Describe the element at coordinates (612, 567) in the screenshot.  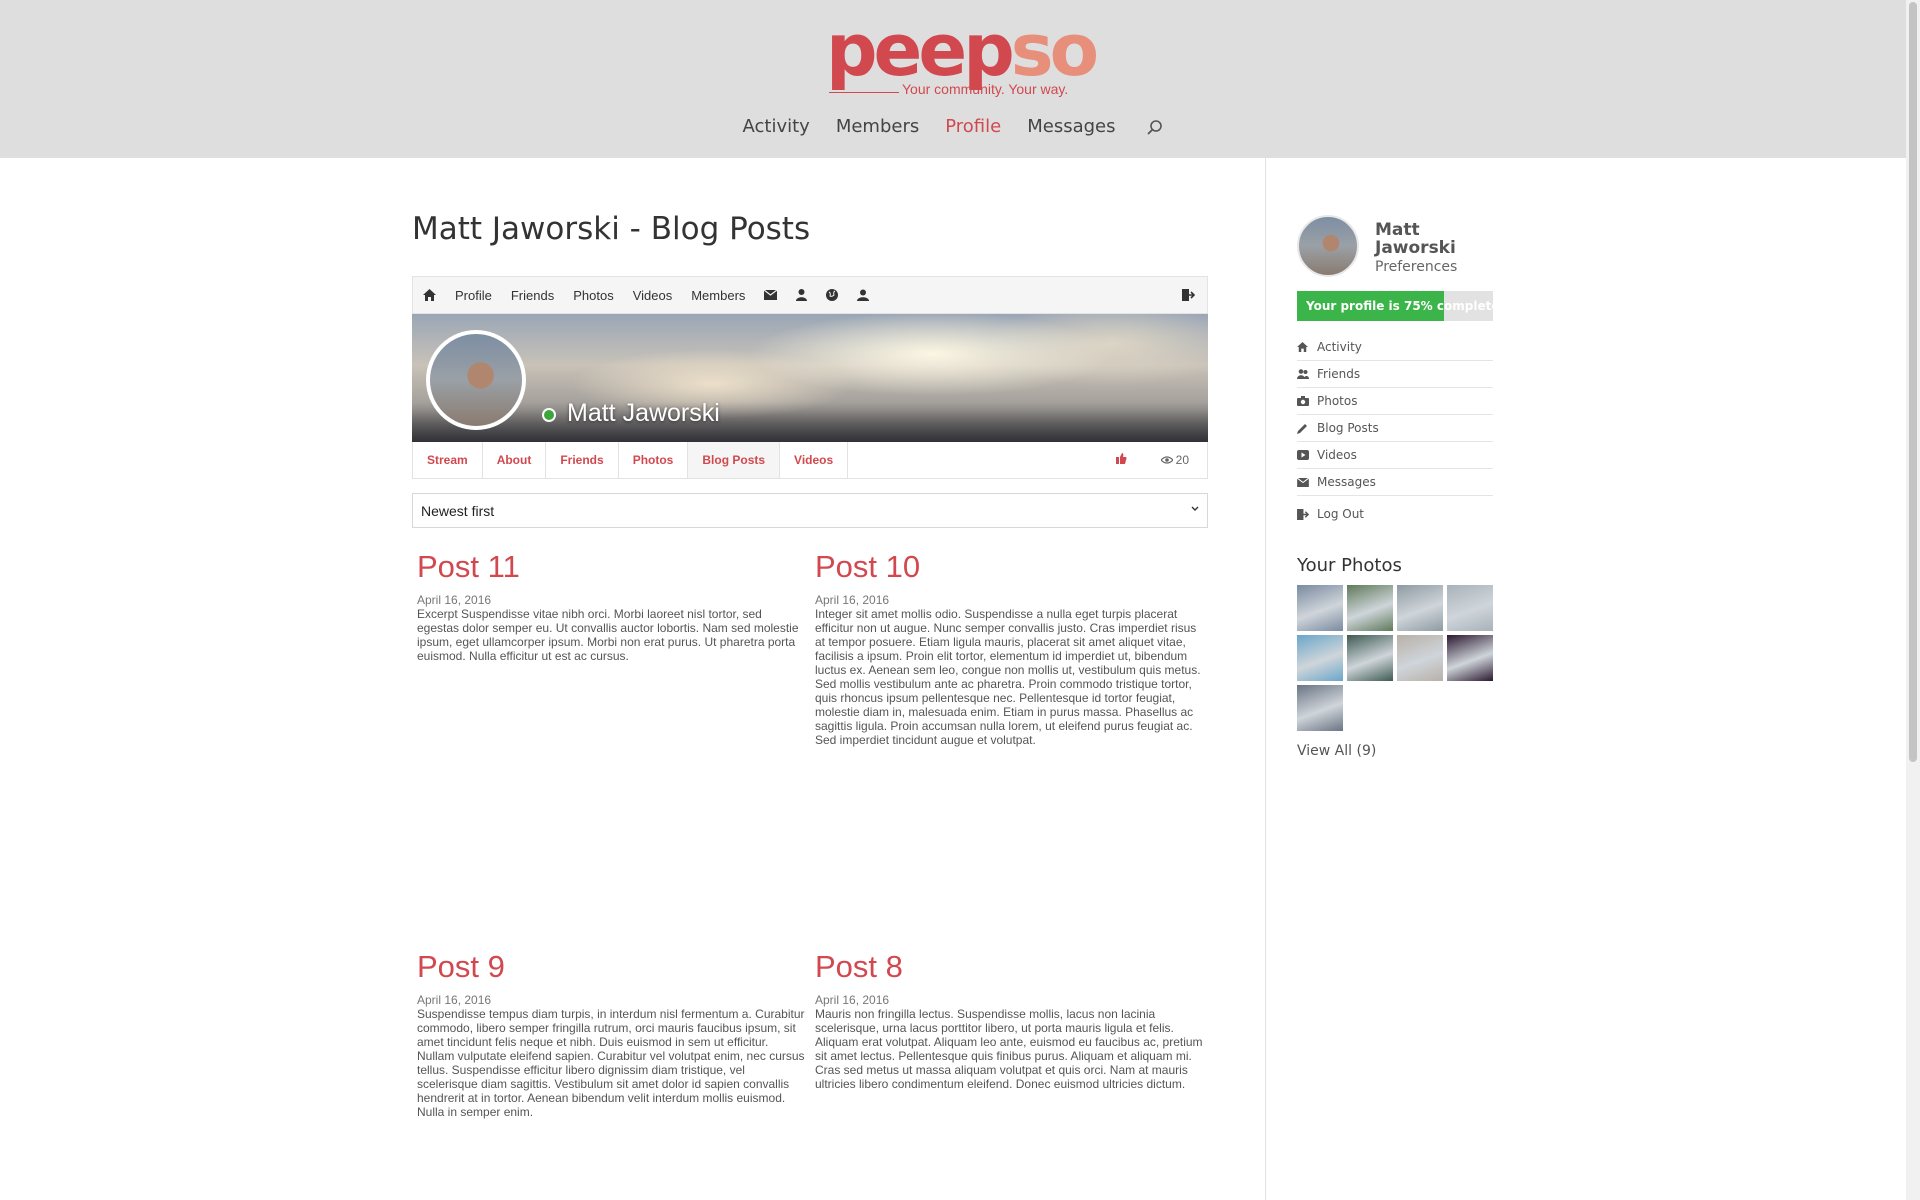
I see `post-title: Post 11` at that location.